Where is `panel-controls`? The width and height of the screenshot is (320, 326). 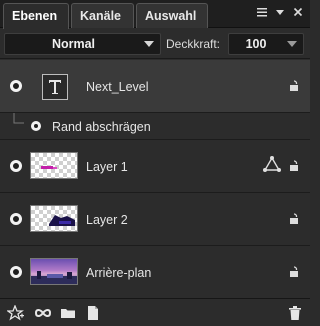 panel-controls is located at coordinates (280, 13).